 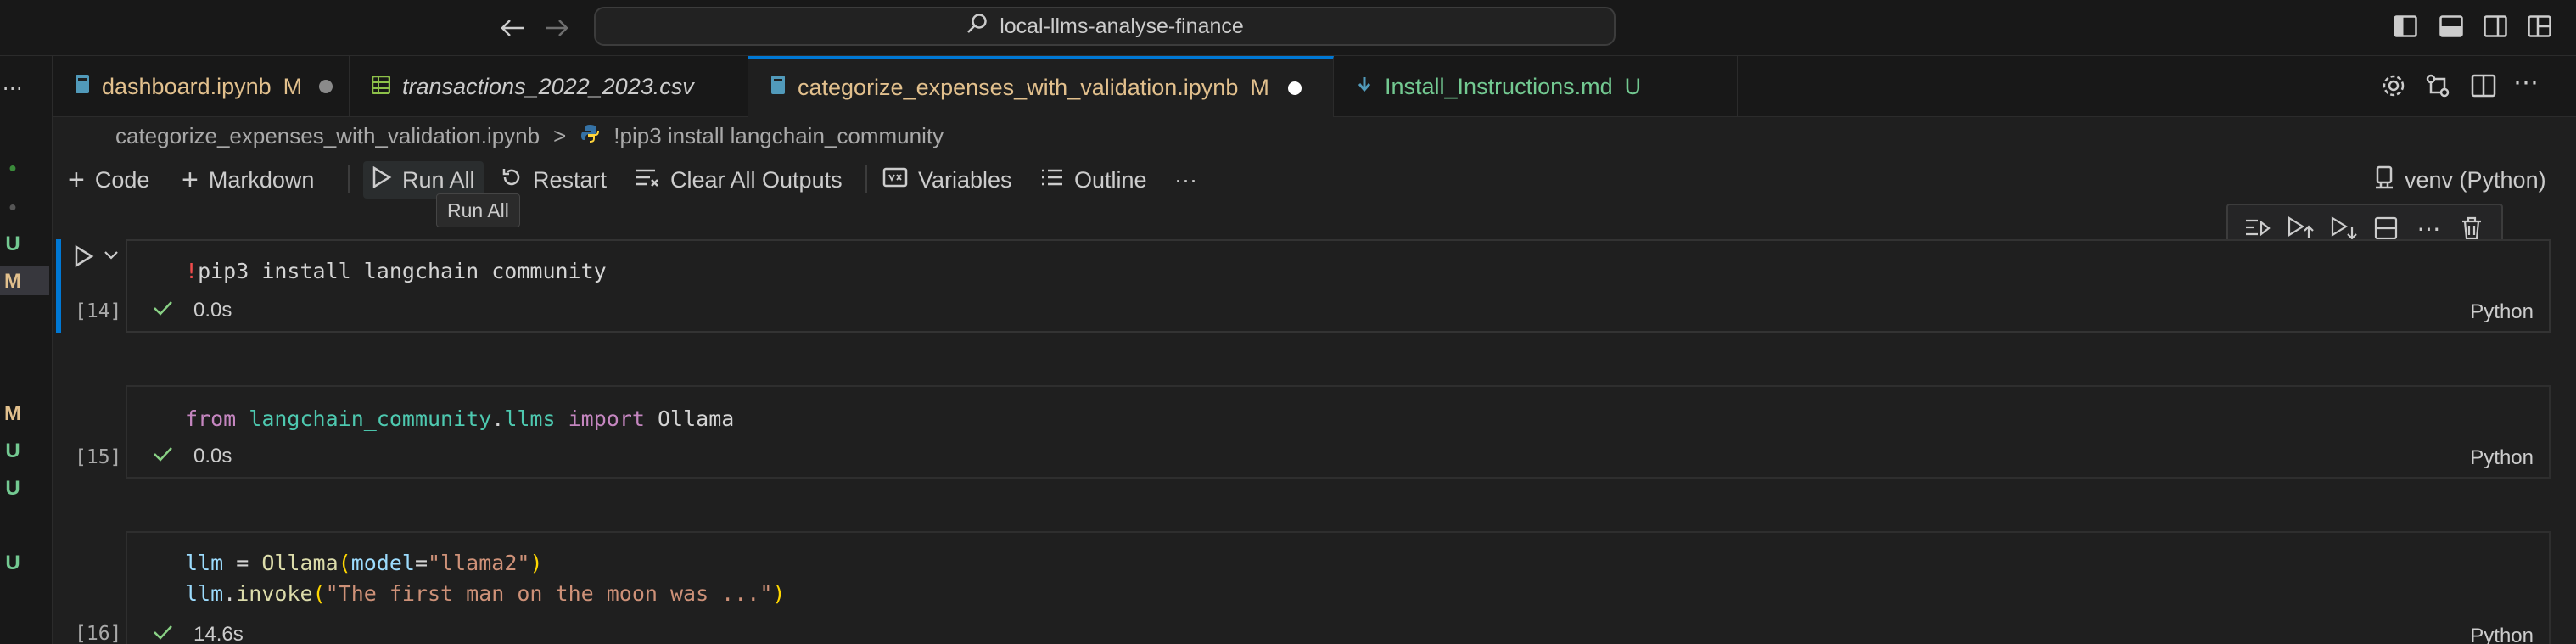 I want to click on more-toolbar-actions-button: ···, so click(x=1186, y=180).